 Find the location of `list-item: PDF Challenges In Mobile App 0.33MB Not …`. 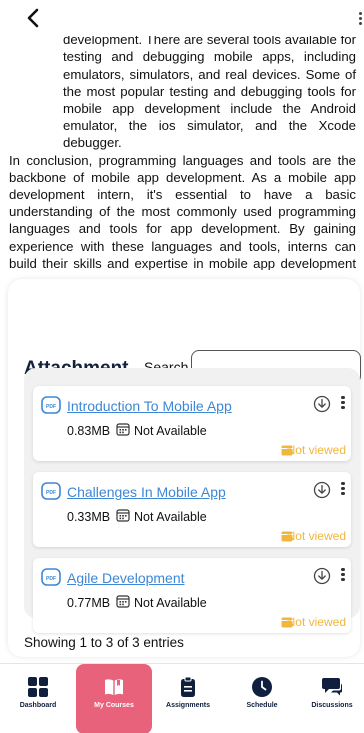

list-item: PDF Challenges In Mobile App 0.33MB Not … is located at coordinates (192, 509).